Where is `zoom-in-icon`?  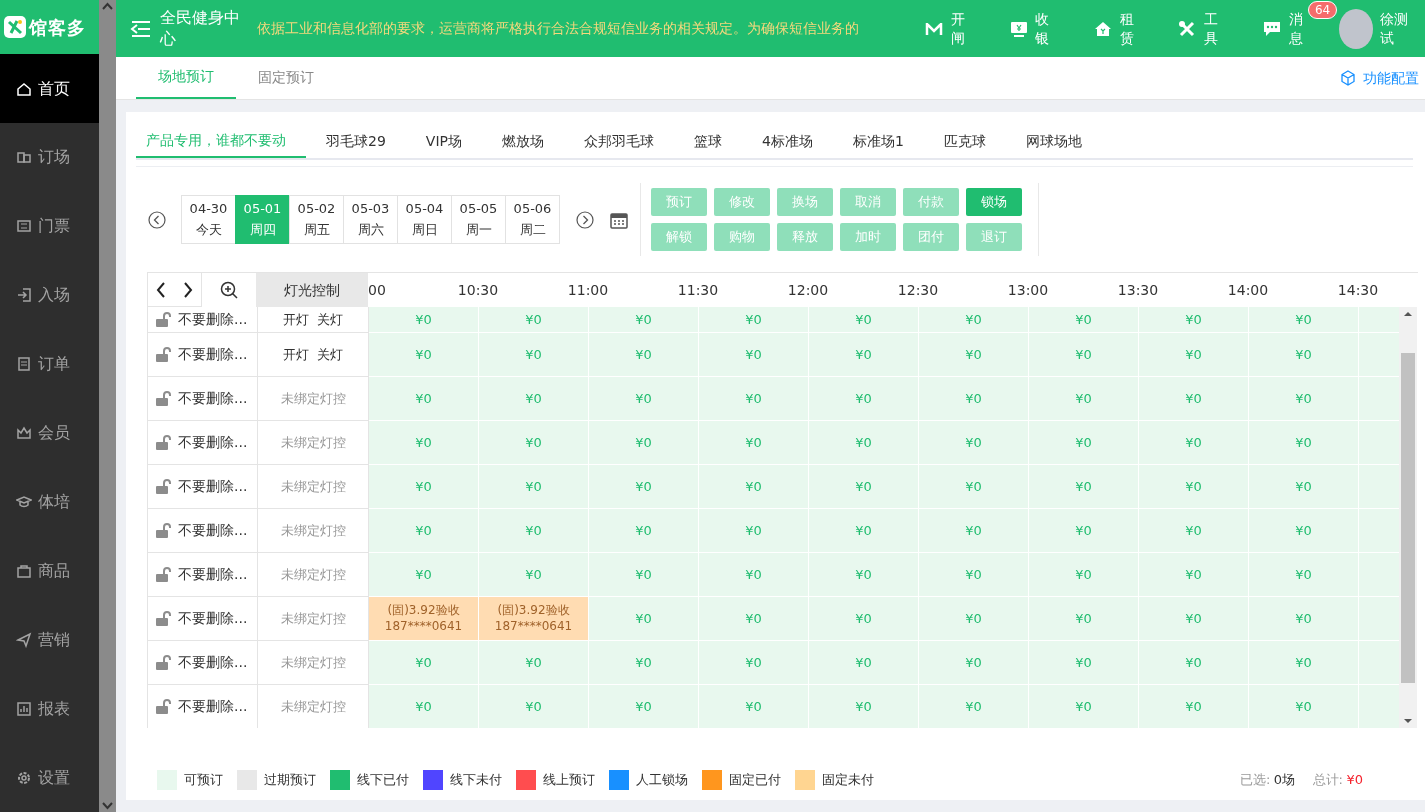 zoom-in-icon is located at coordinates (229, 290).